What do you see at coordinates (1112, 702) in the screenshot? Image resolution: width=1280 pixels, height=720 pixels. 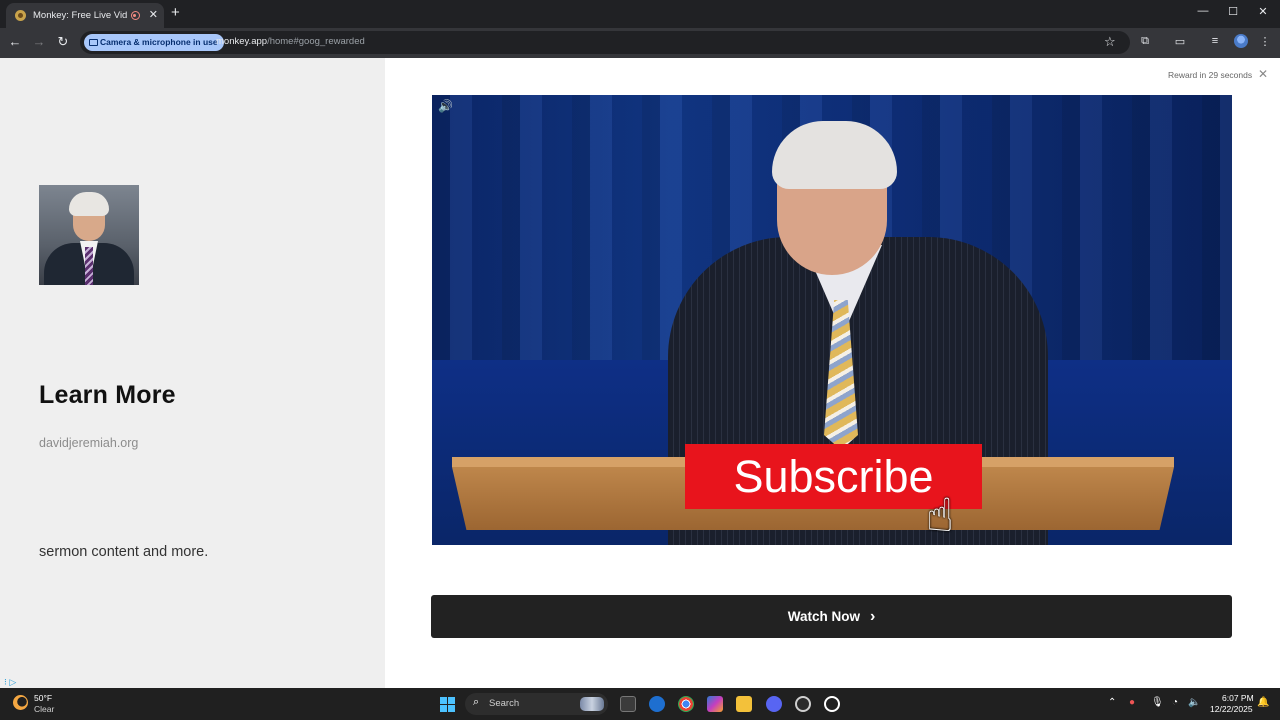 I see `tray-overflow-icon: ⌃` at bounding box center [1112, 702].